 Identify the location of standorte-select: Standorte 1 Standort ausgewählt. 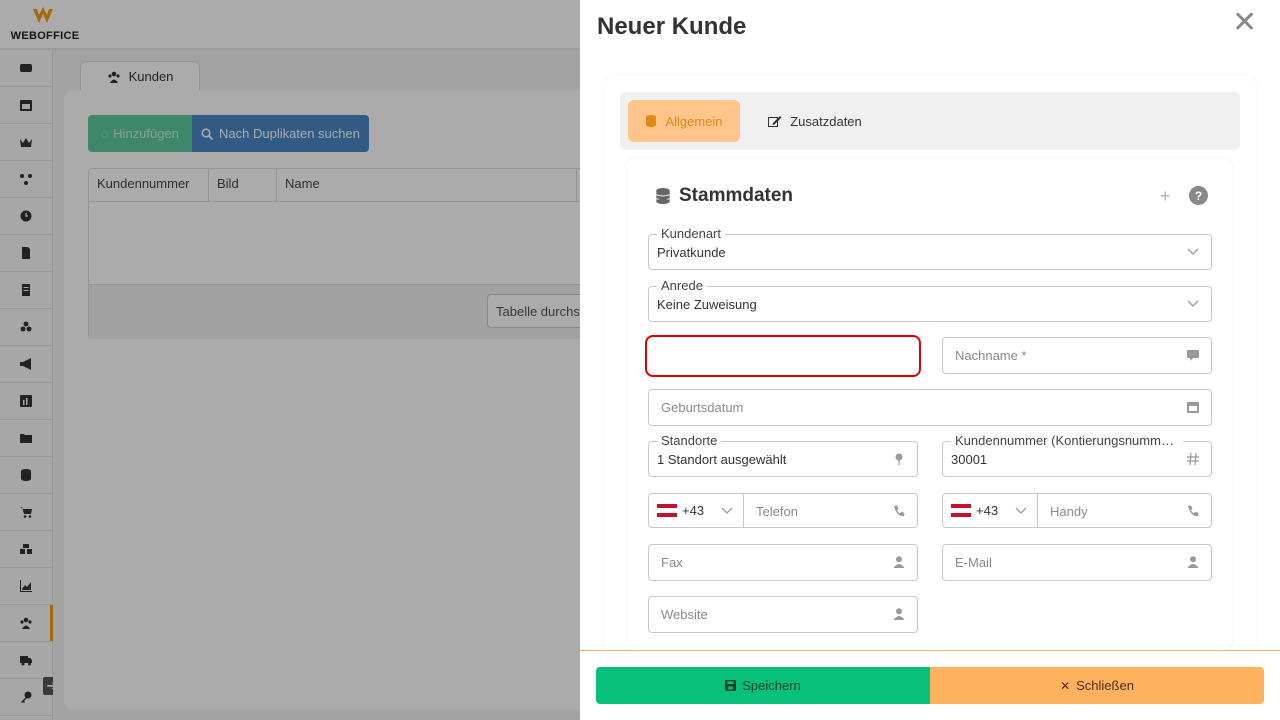
(783, 455).